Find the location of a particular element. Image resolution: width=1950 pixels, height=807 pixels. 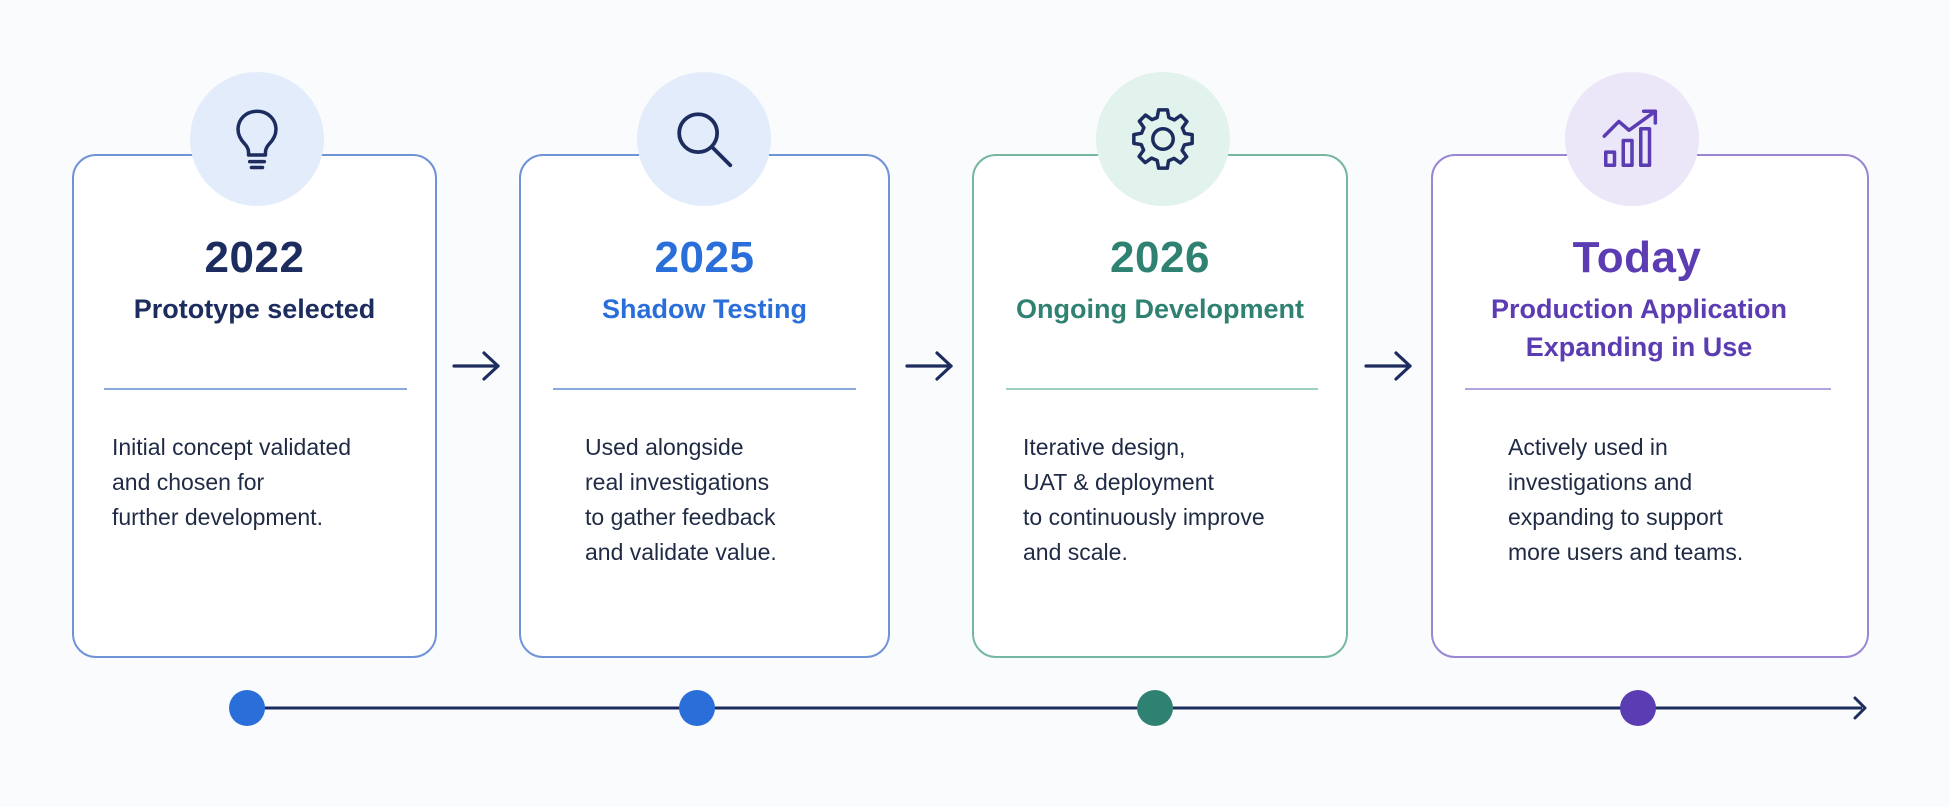

timeline-dot-2022 is located at coordinates (247, 708).